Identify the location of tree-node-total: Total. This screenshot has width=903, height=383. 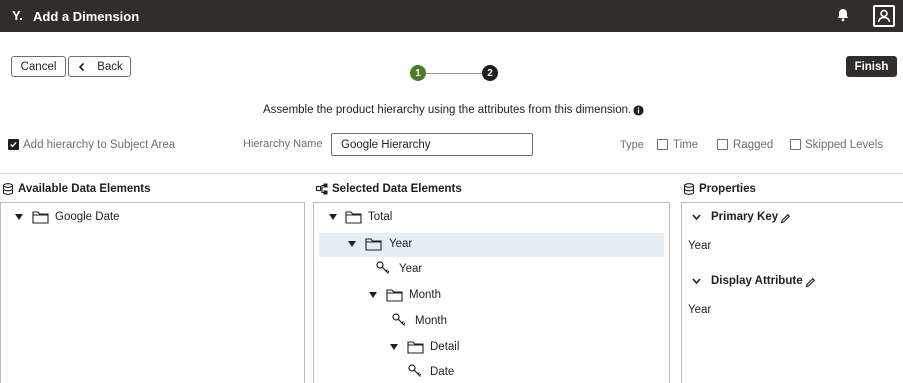
(491, 218).